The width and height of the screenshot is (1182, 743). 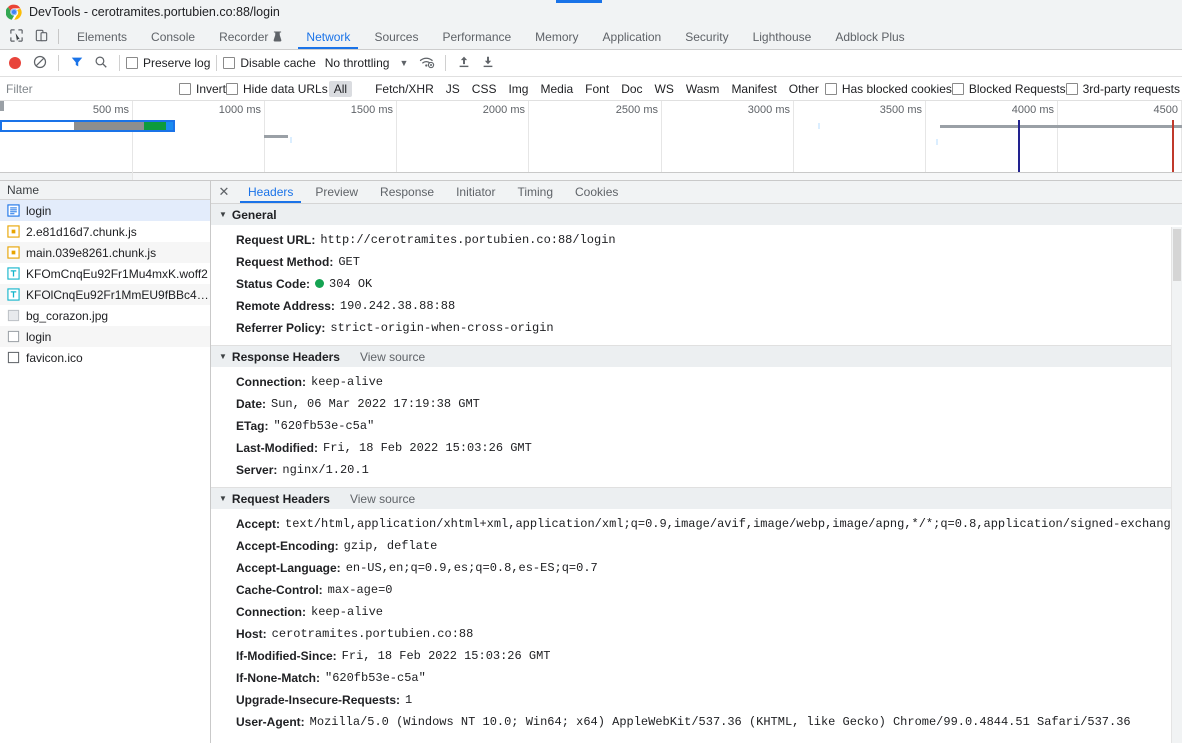 I want to click on header-key: Connection:, so click(x=271, y=382).